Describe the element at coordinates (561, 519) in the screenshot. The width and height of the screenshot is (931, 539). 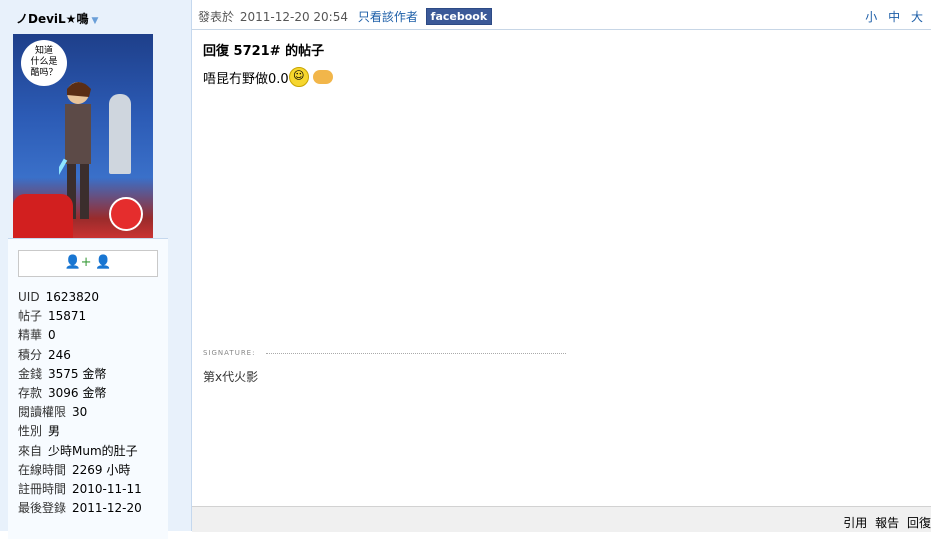
I see `post-footer-bar: 引用 報告 回復` at that location.